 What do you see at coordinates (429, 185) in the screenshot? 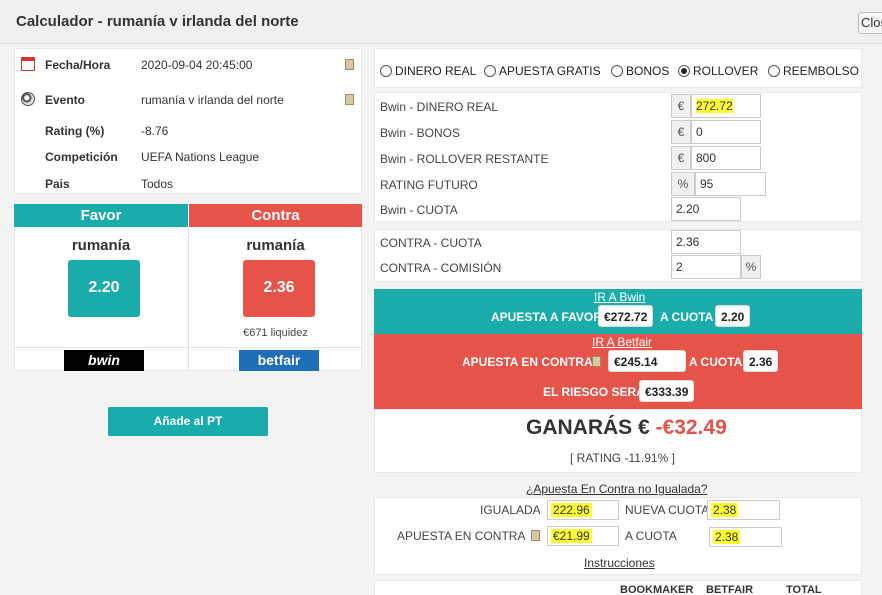
I see `field-label: RATING FUTURO` at bounding box center [429, 185].